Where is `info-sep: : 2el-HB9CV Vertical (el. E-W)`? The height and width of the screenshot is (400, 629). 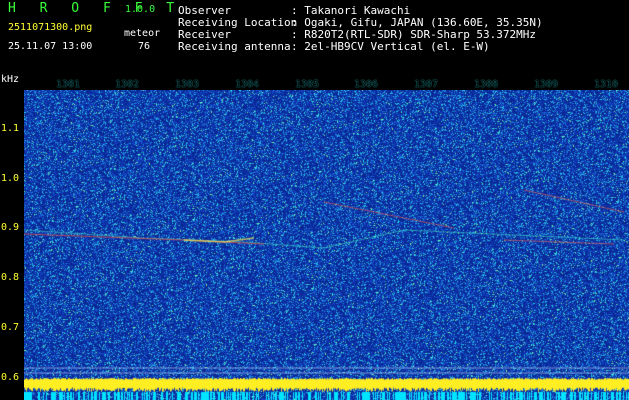 info-sep: : 2el-HB9CV Vertical (el. E-W) is located at coordinates (390, 46).